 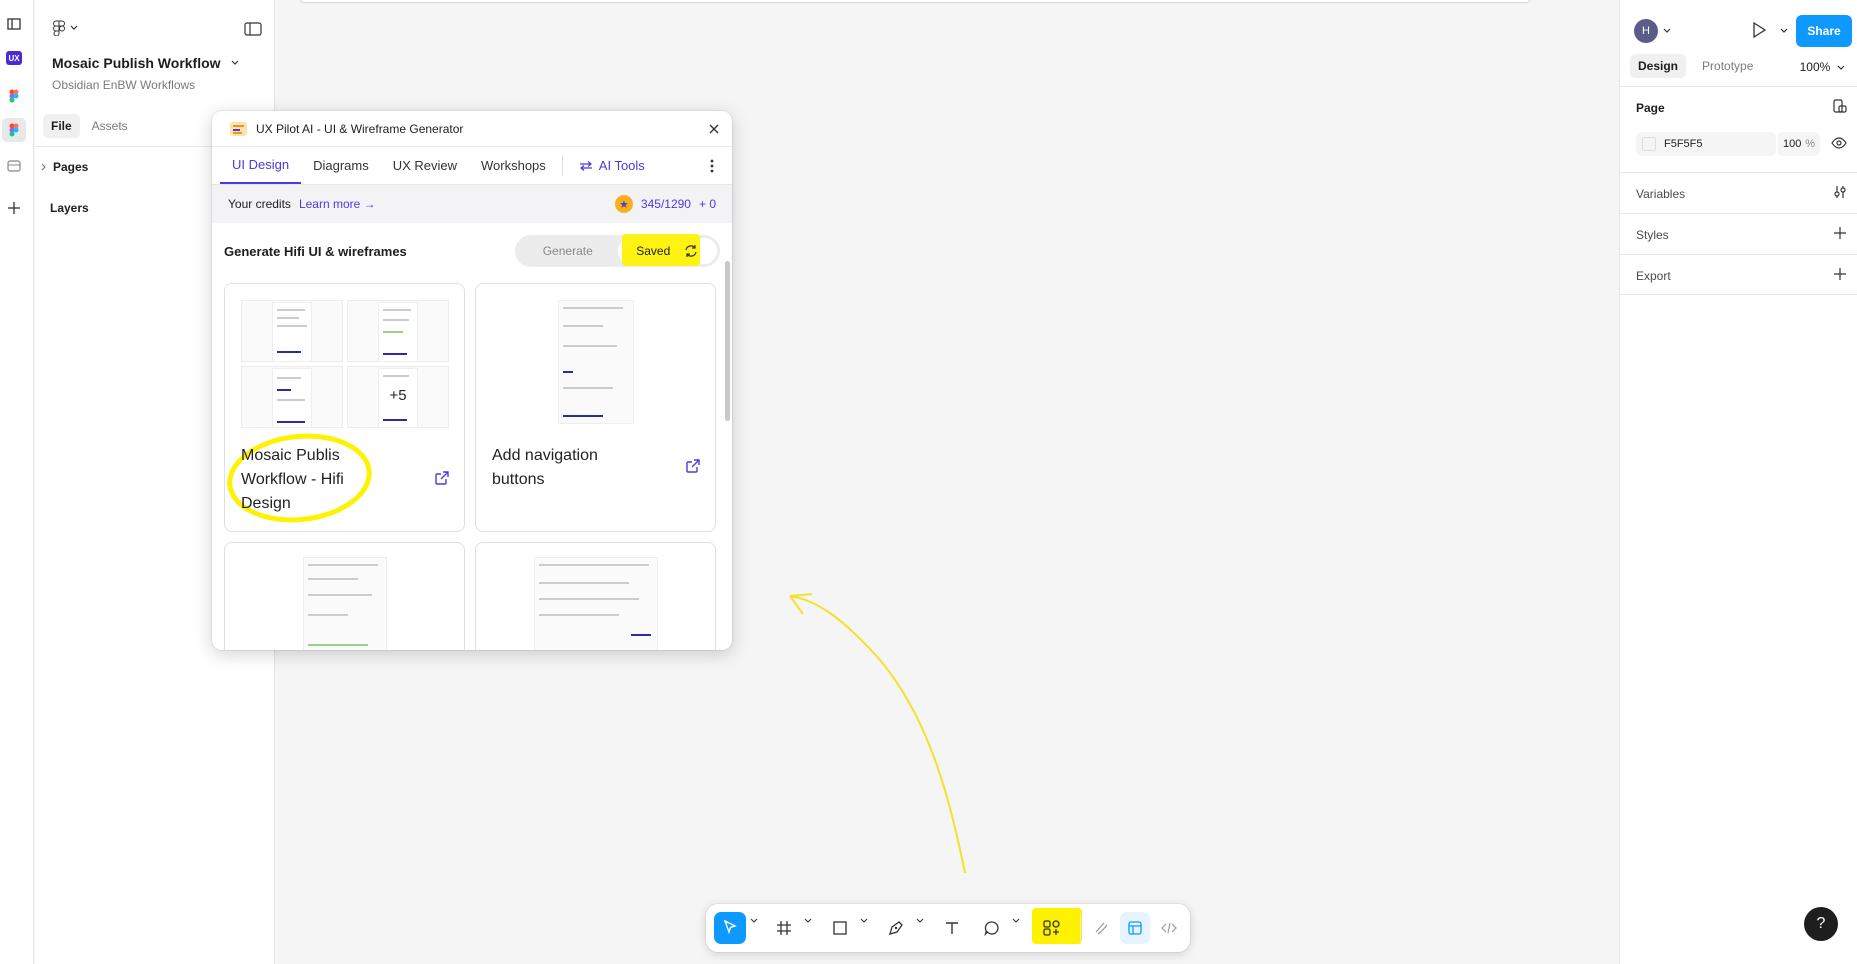 I want to click on page-opacity-input: 100 %, so click(x=1799, y=144).